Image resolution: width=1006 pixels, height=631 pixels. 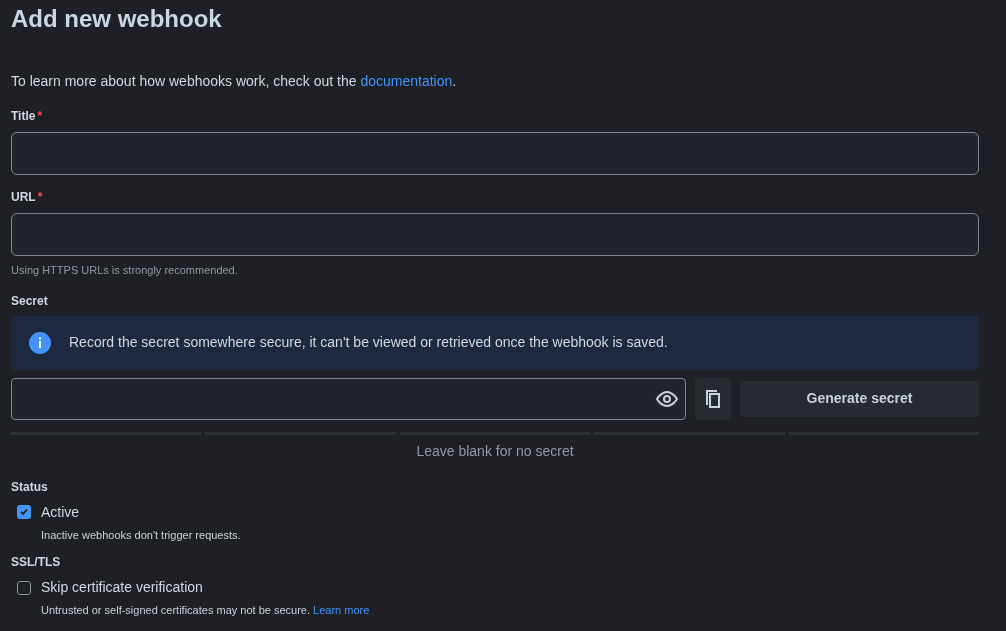 I want to click on copy-icon, so click(x=713, y=398).